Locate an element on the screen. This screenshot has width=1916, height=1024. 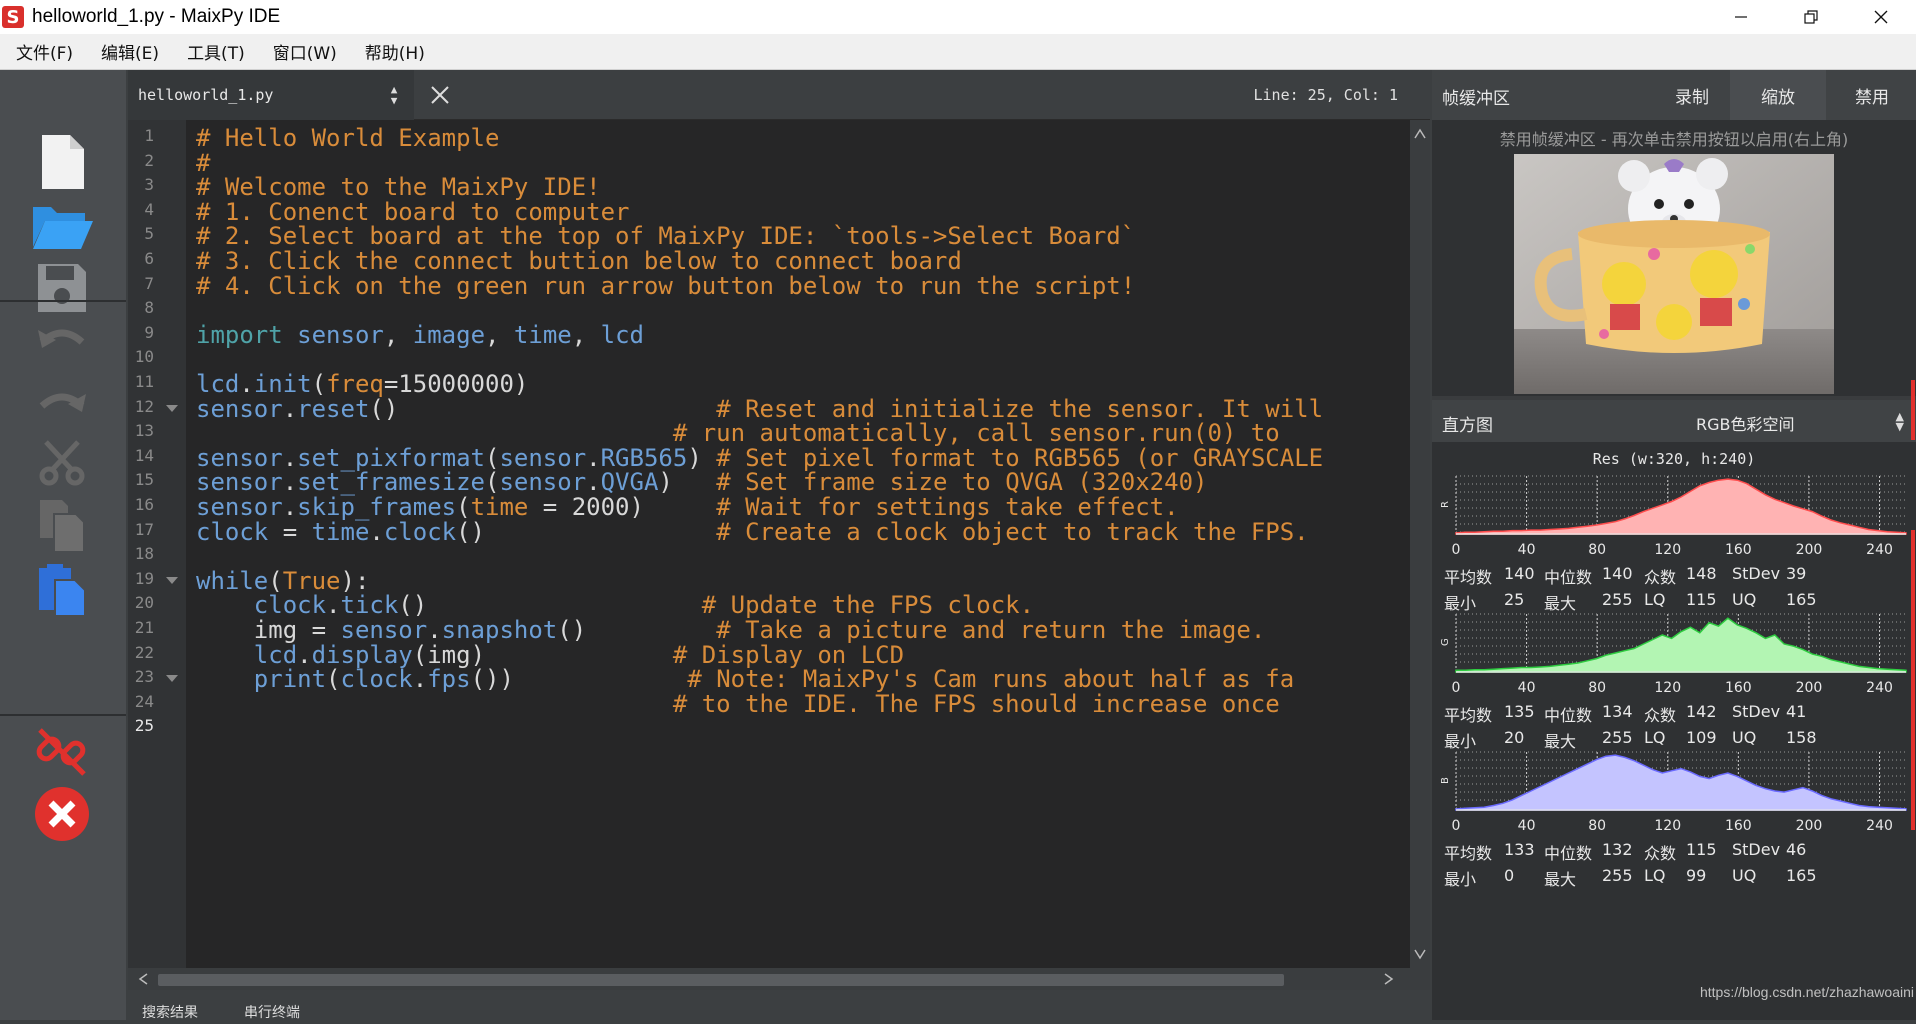
histogram-label: 直方图 is located at coordinates (1467, 426).